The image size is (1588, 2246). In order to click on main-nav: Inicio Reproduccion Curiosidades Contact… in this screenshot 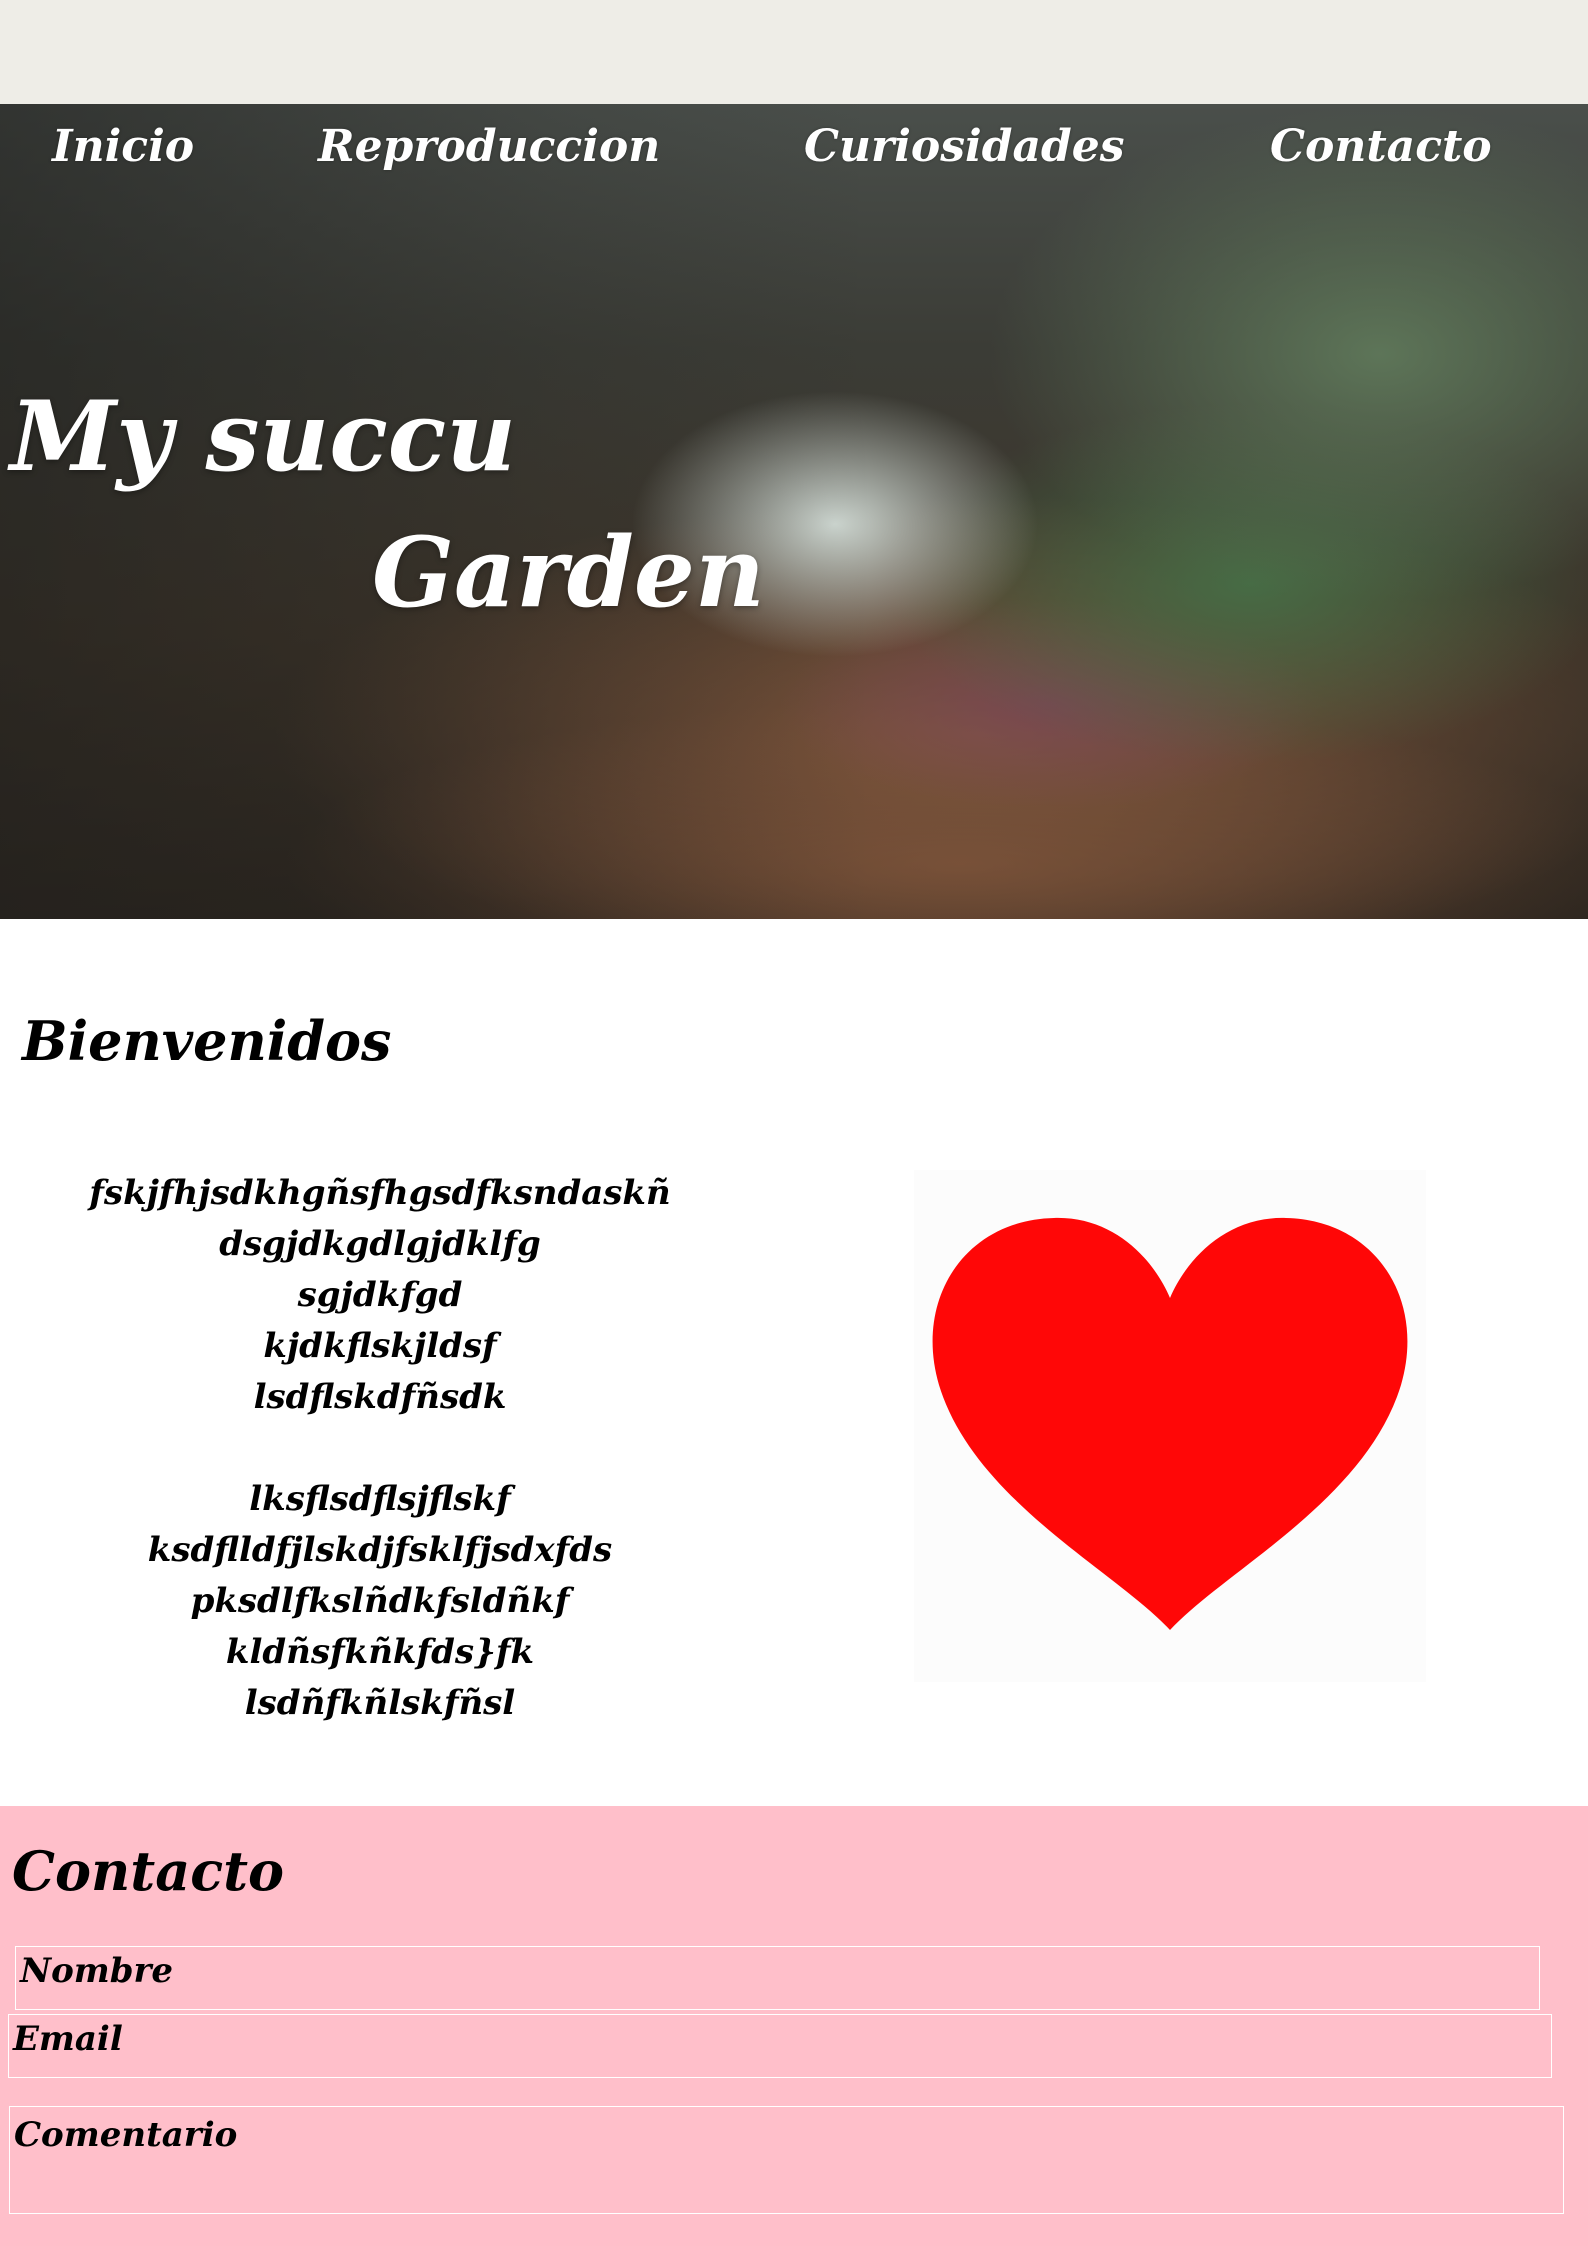, I will do `click(794, 147)`.